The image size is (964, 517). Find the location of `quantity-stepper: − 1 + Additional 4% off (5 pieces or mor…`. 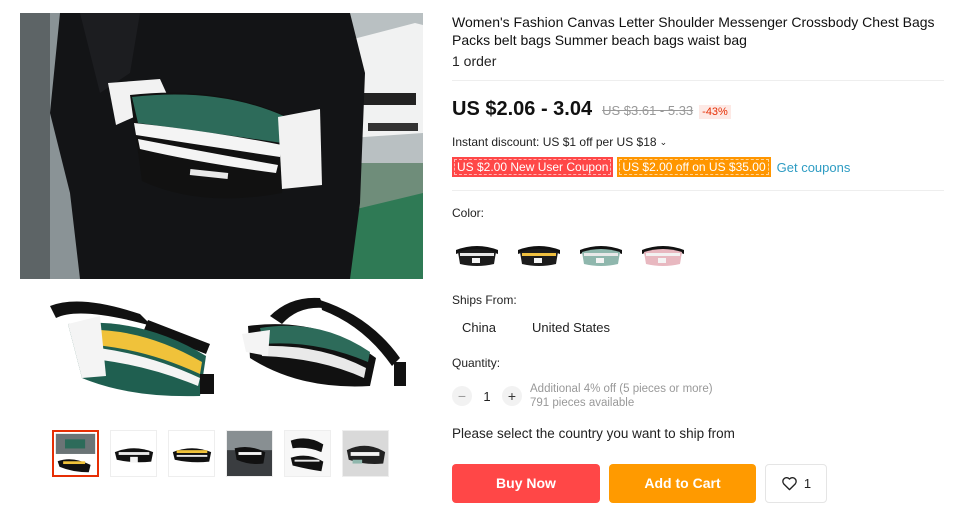

quantity-stepper: − 1 + Additional 4% off (5 pieces or mor… is located at coordinates (582, 396).